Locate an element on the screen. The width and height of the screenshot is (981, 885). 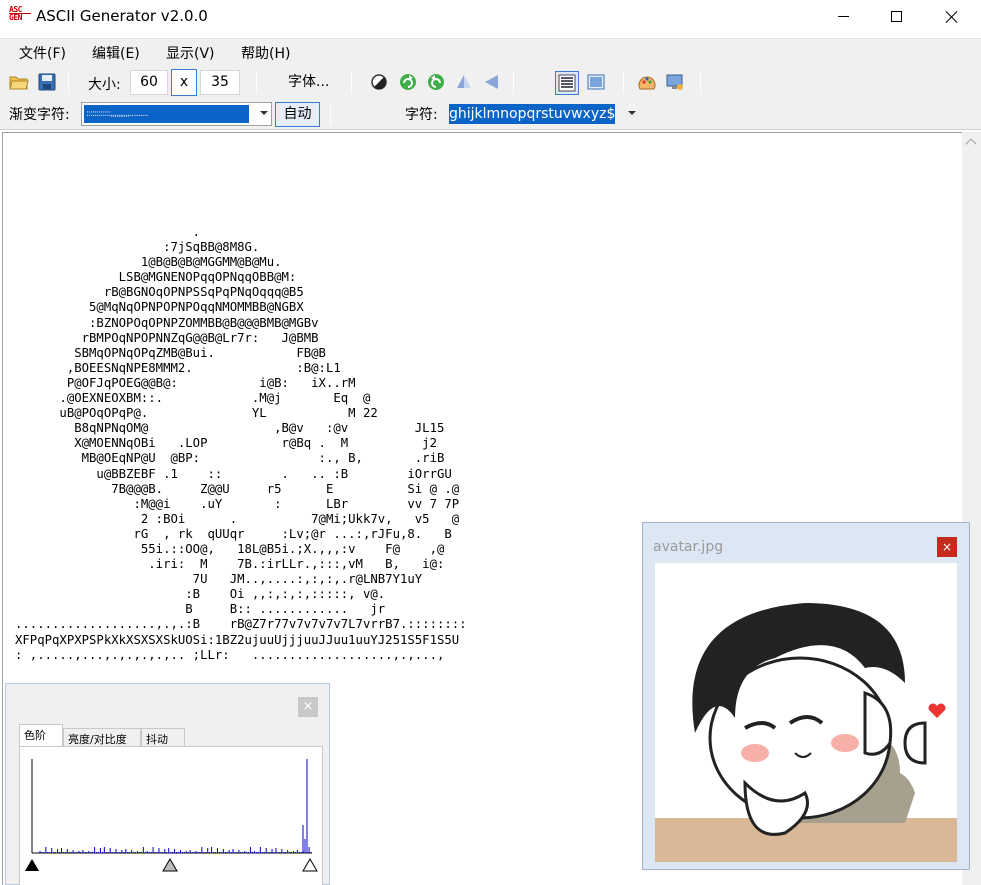
flip-vertical-icon is located at coordinates (492, 82).